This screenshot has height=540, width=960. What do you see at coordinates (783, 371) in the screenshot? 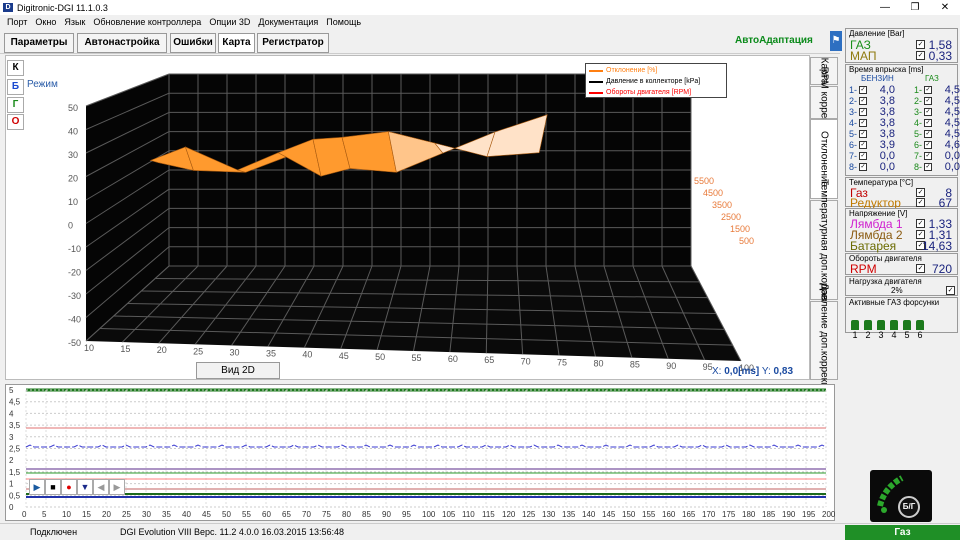
I see `y-value: 0,83` at bounding box center [783, 371].